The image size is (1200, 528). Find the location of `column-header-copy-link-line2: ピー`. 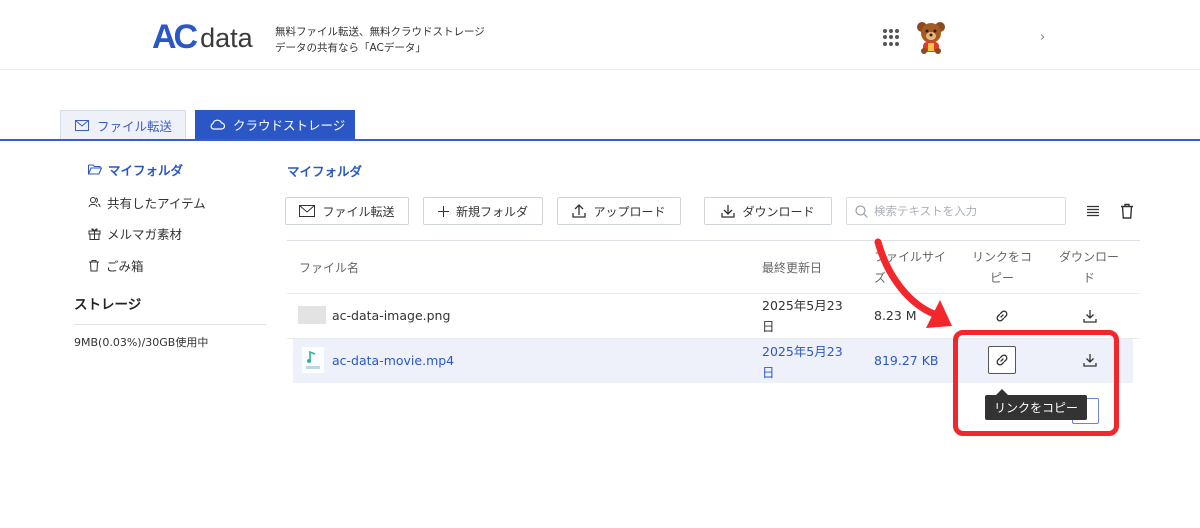

column-header-copy-link-line2: ピー is located at coordinates (1001, 278).